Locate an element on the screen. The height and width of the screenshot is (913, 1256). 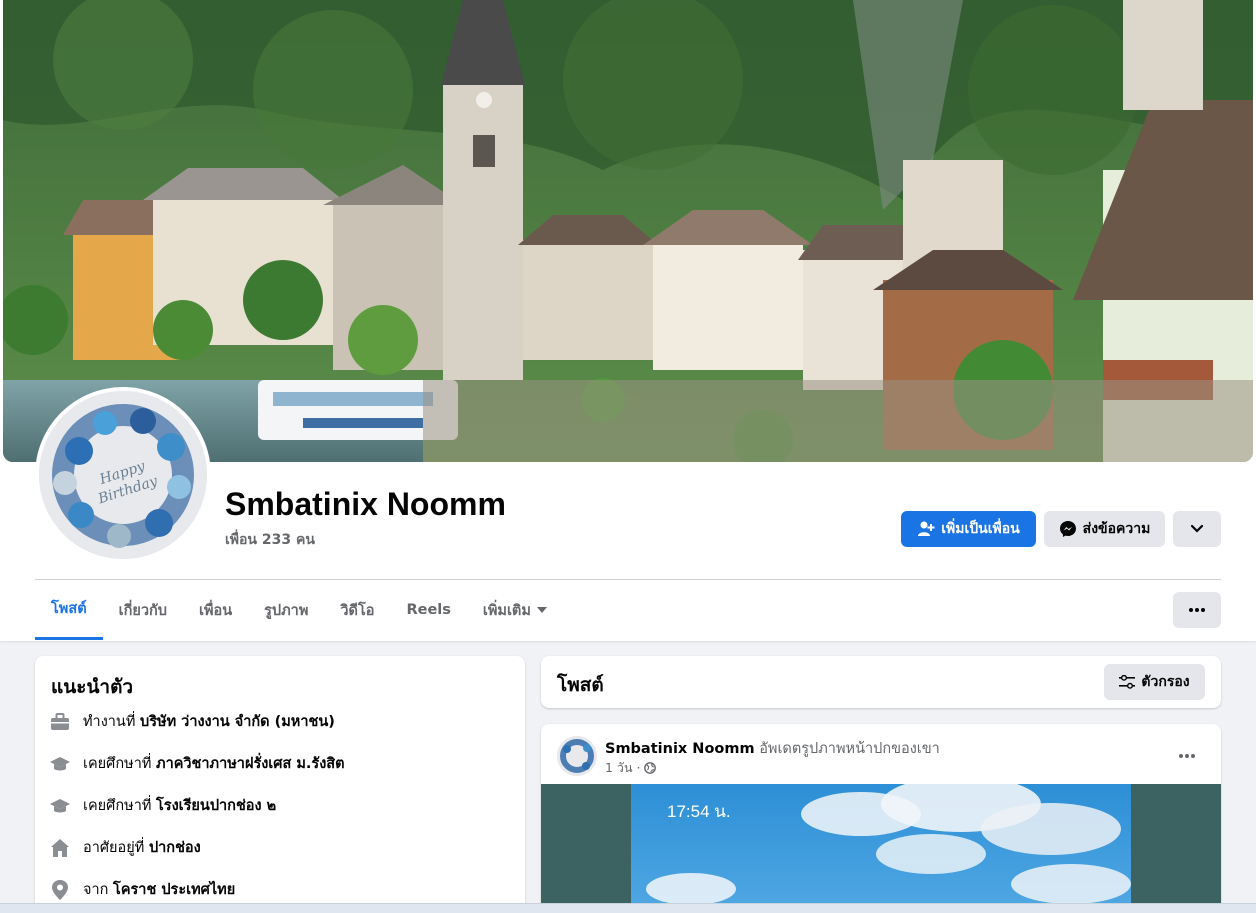
friends-count: เพื่อน 233 คน is located at coordinates (270, 540).